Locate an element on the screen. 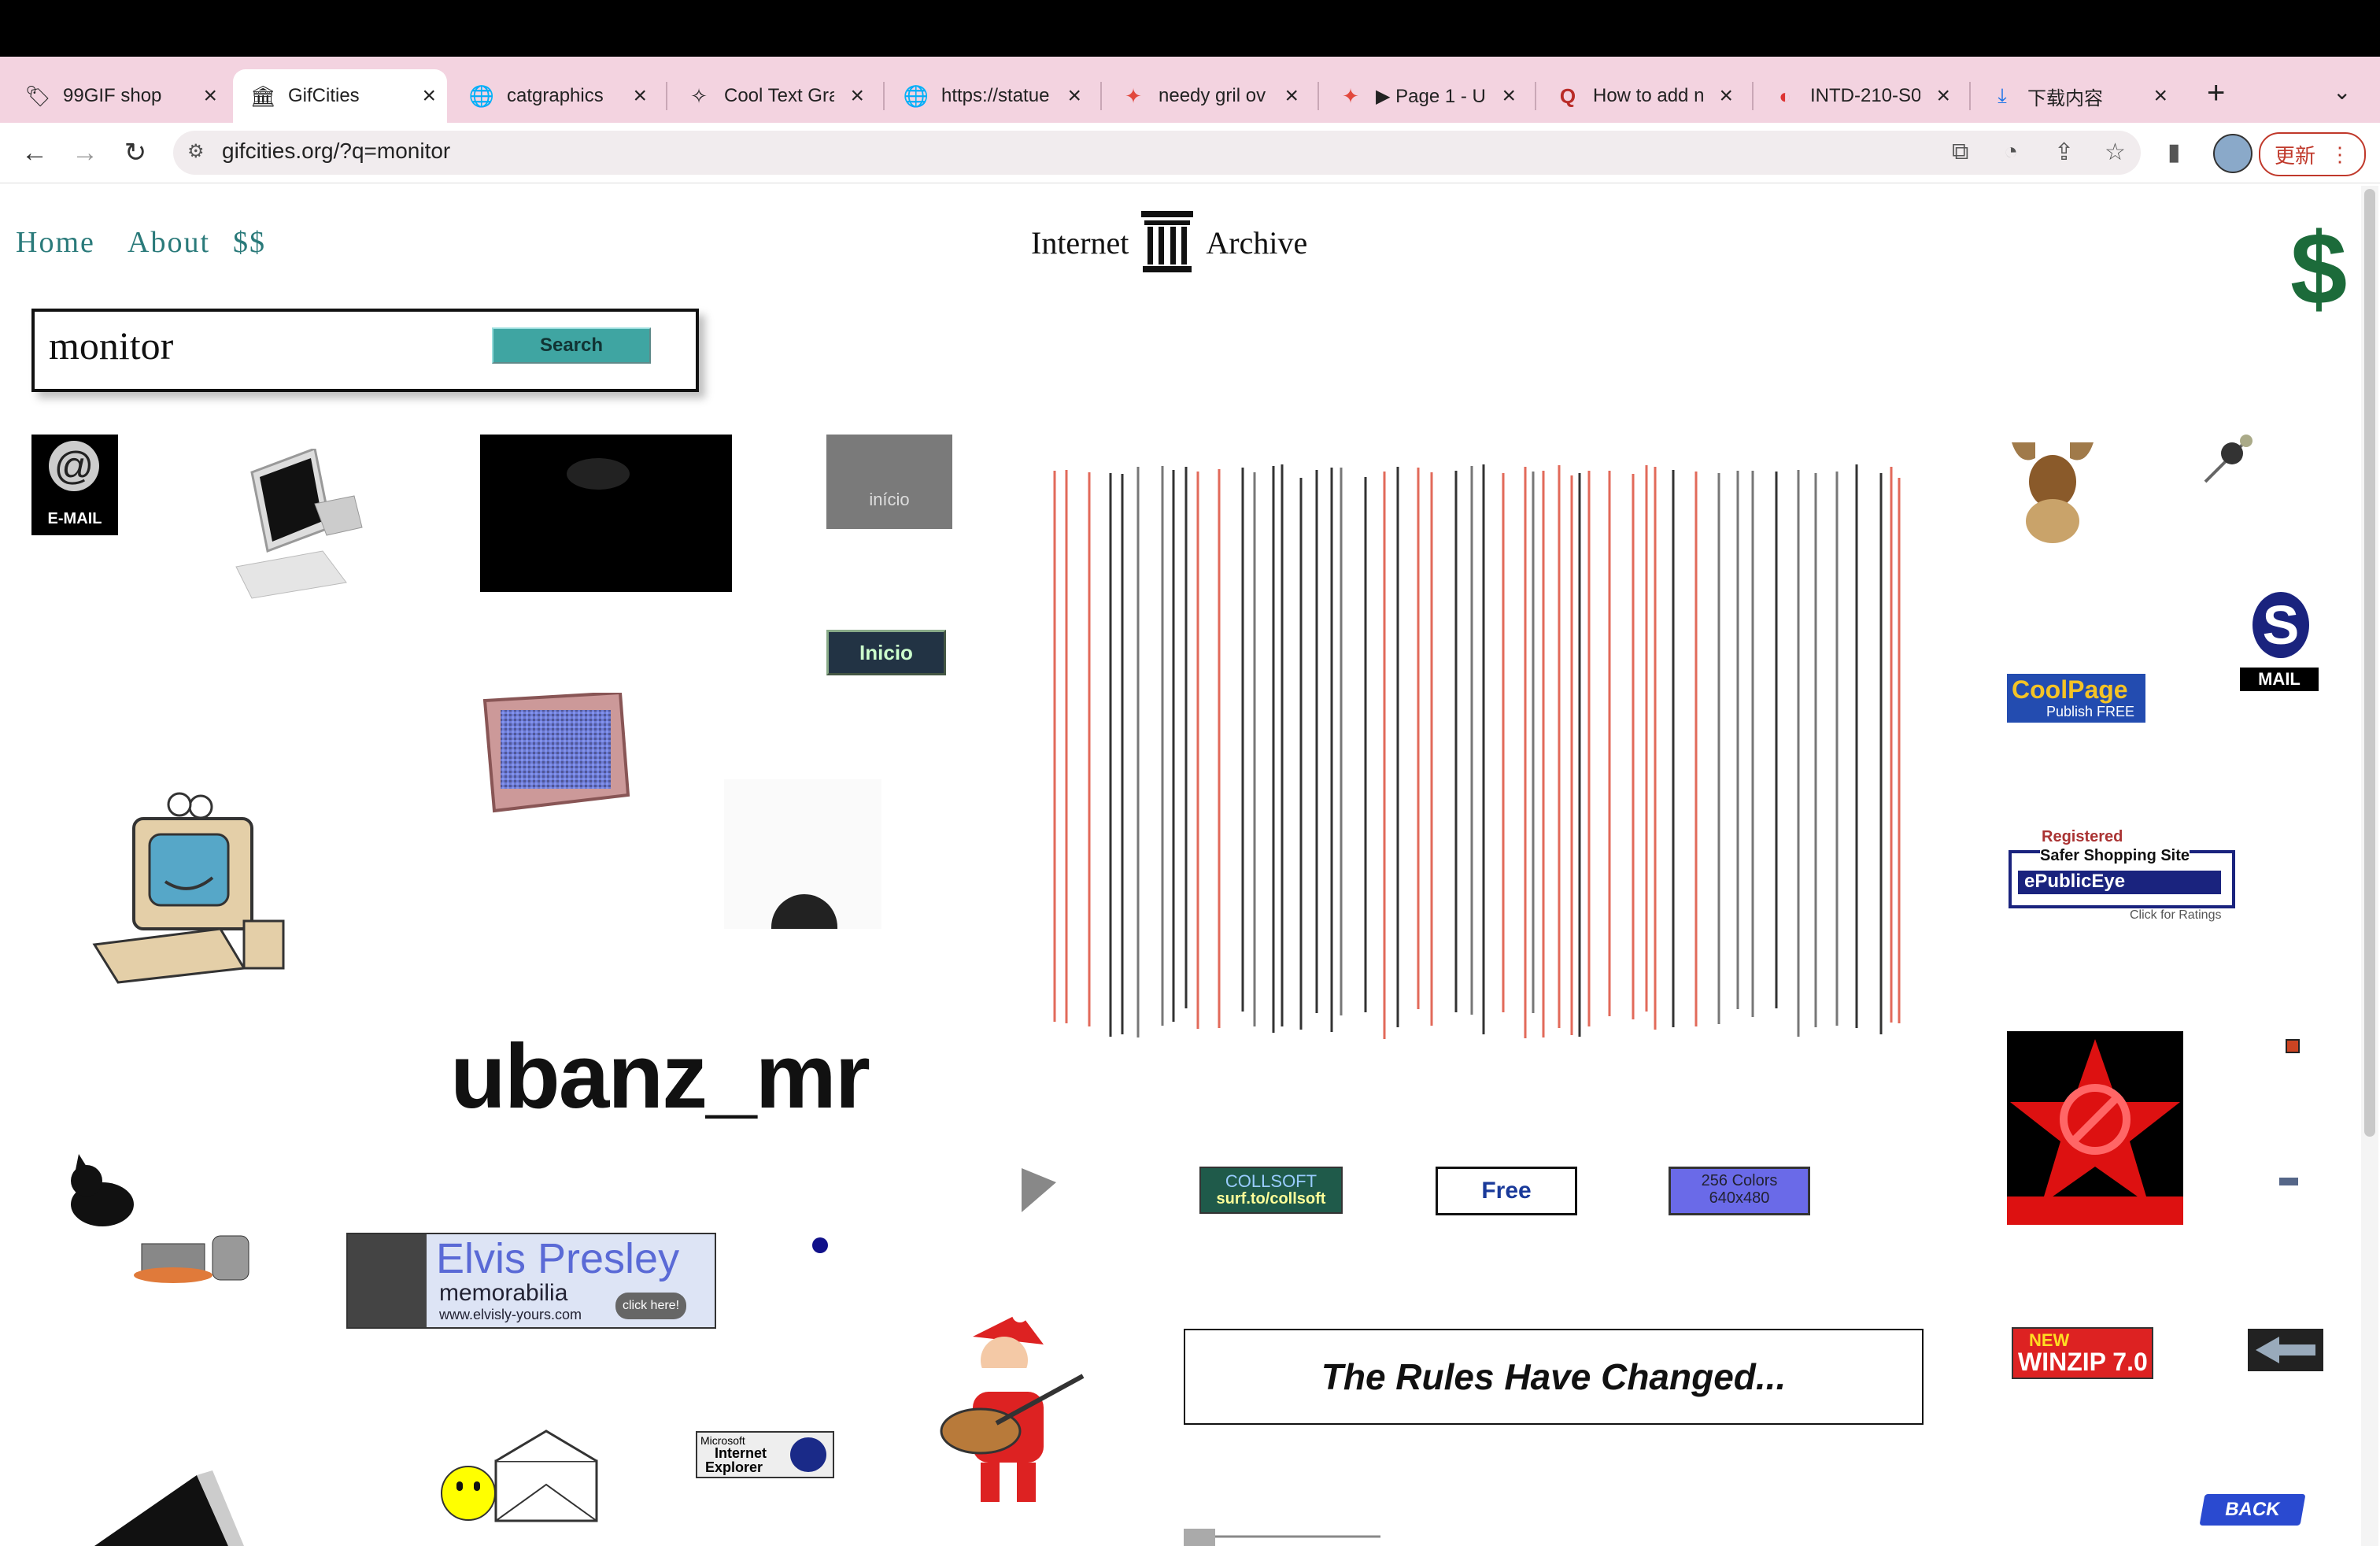  bookmark-star-icon: ☆ is located at coordinates (2115, 152).